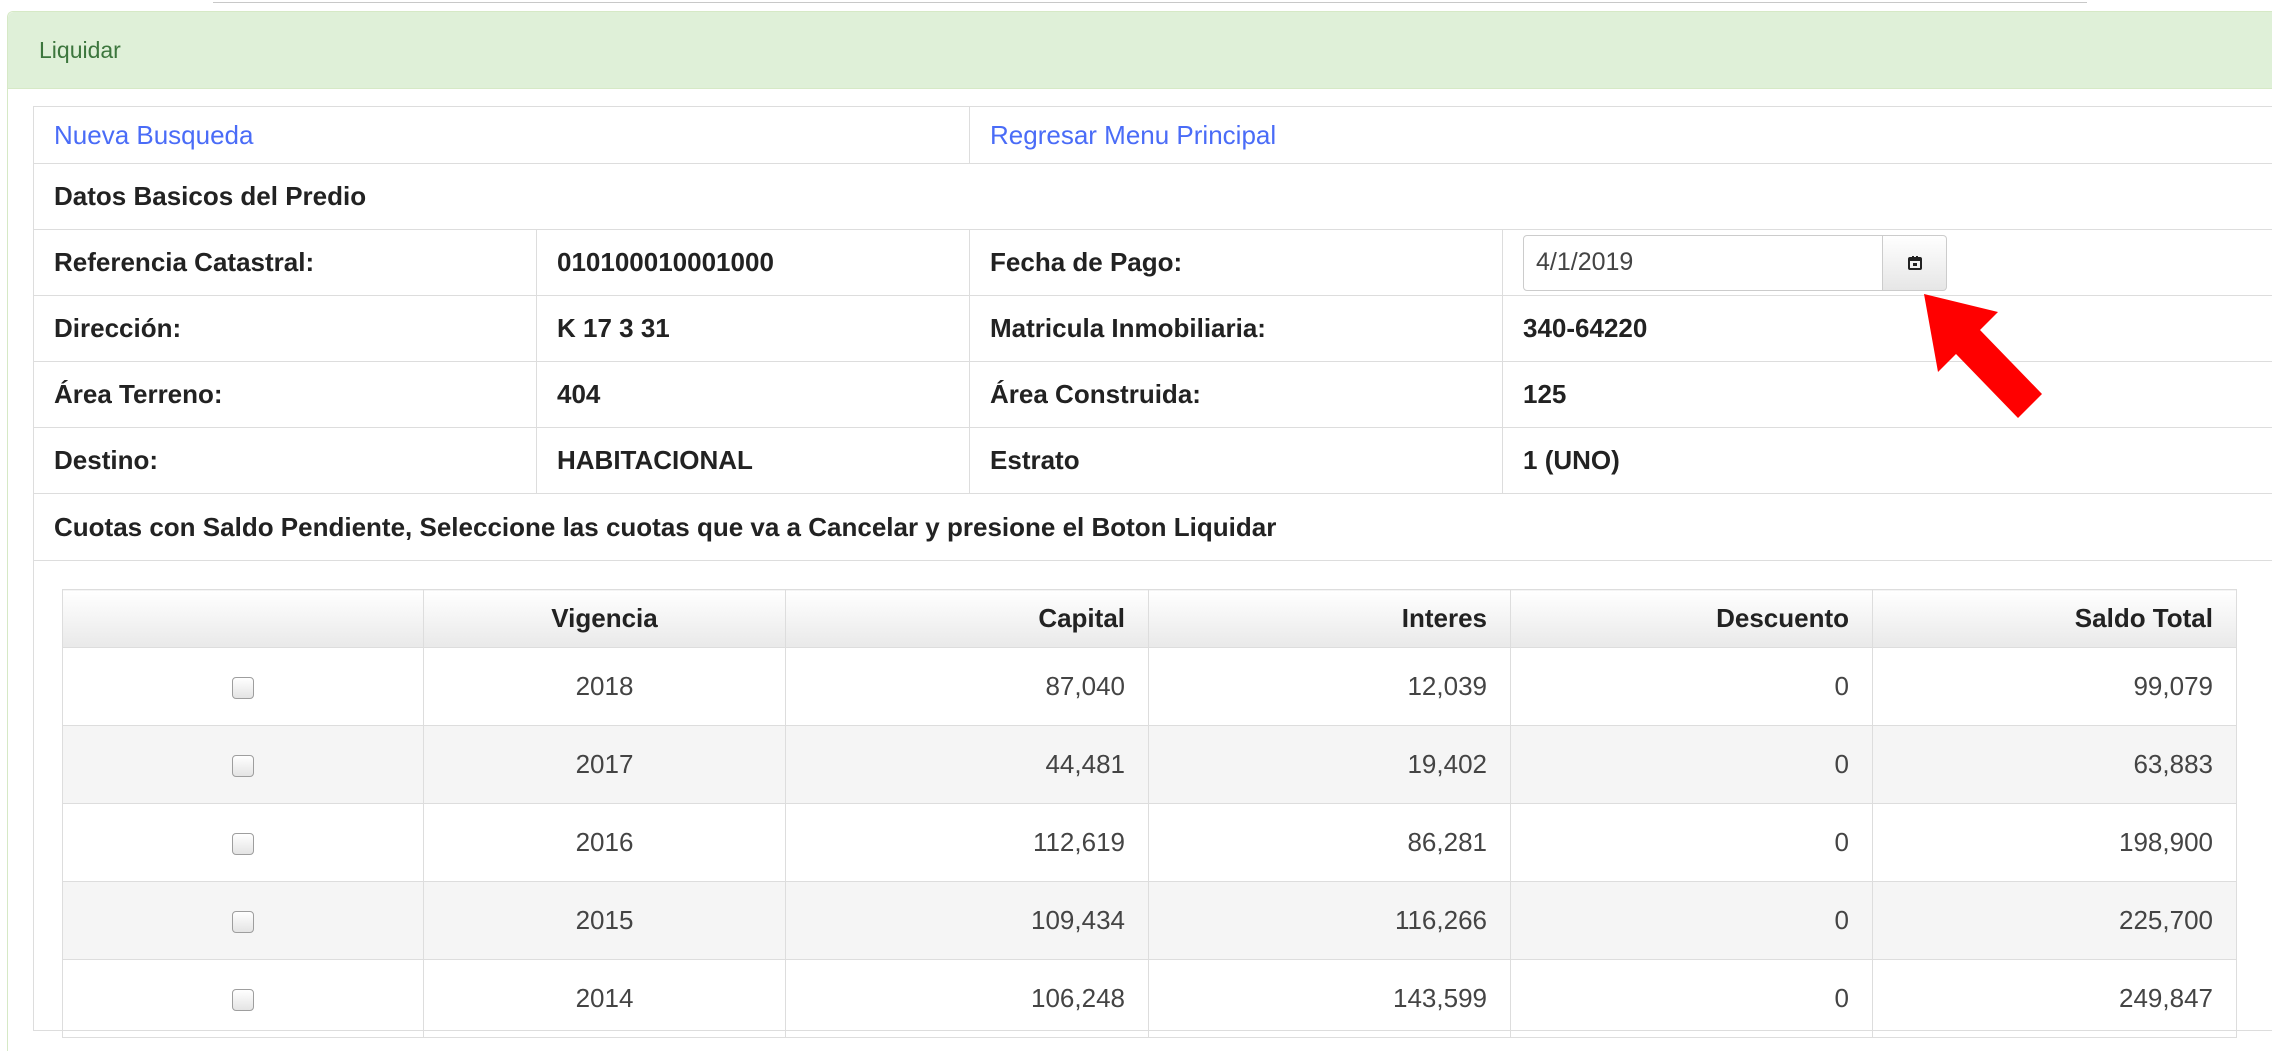 This screenshot has width=2272, height=1051. What do you see at coordinates (753, 395) in the screenshot?
I see `area-terreno-value: 404` at bounding box center [753, 395].